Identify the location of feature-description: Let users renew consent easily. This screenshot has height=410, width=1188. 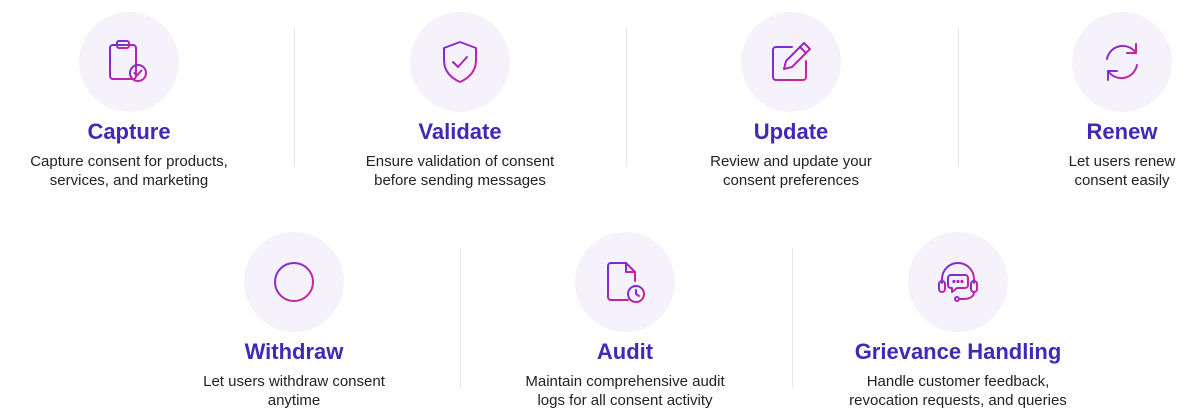
(1122, 171).